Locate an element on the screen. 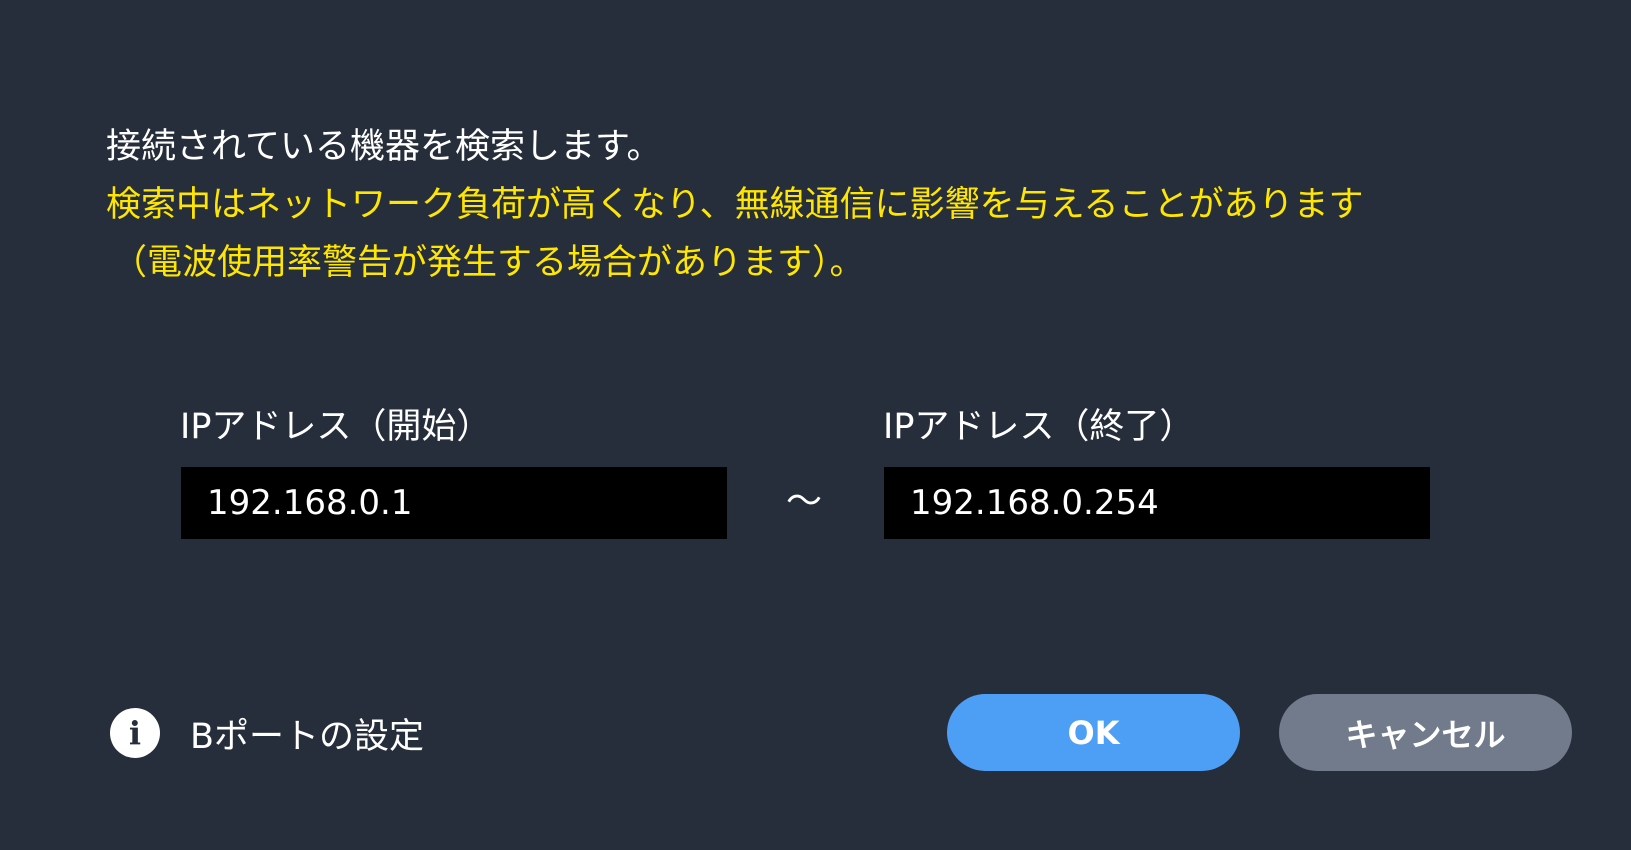 This screenshot has height=850, width=1631. ok-button: OK is located at coordinates (1093, 732).